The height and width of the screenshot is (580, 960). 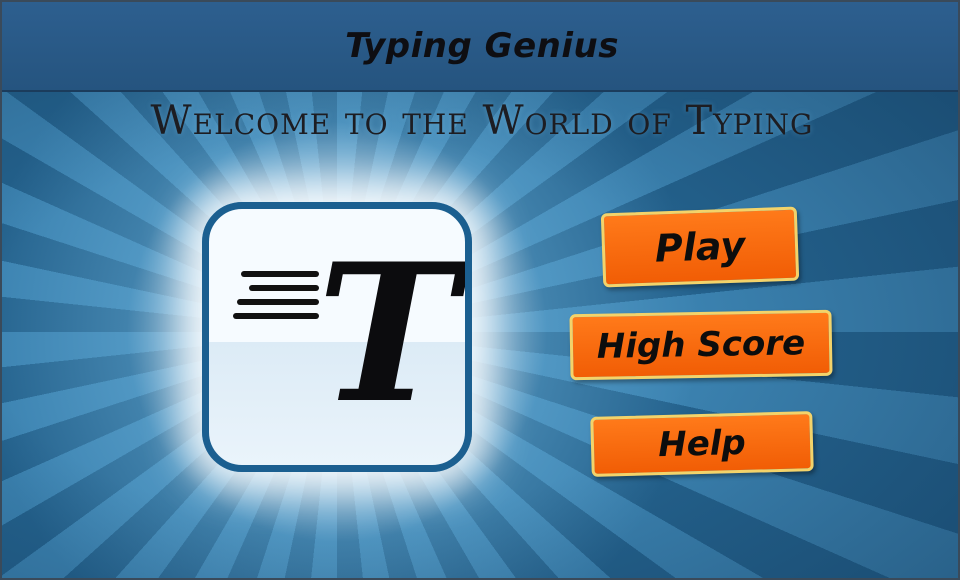 I want to click on play-button: Play, so click(x=700, y=247).